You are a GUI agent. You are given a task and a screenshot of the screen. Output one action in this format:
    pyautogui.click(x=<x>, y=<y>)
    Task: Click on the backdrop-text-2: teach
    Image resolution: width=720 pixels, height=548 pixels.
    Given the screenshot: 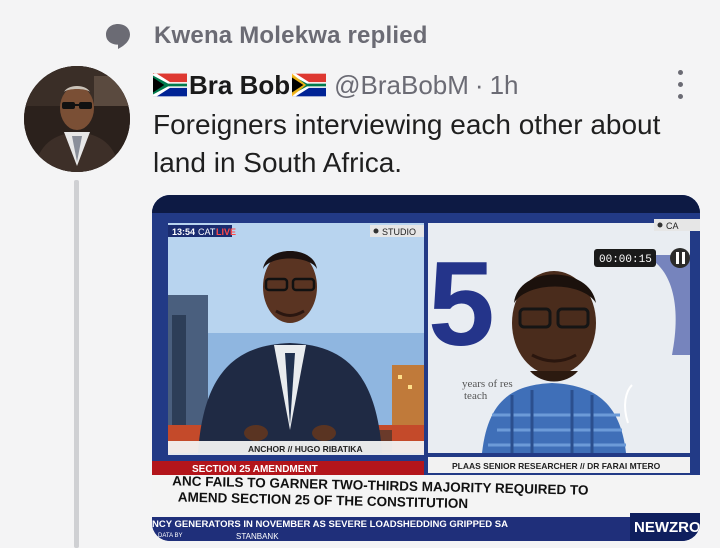 What is the action you would take?
    pyautogui.click(x=476, y=396)
    